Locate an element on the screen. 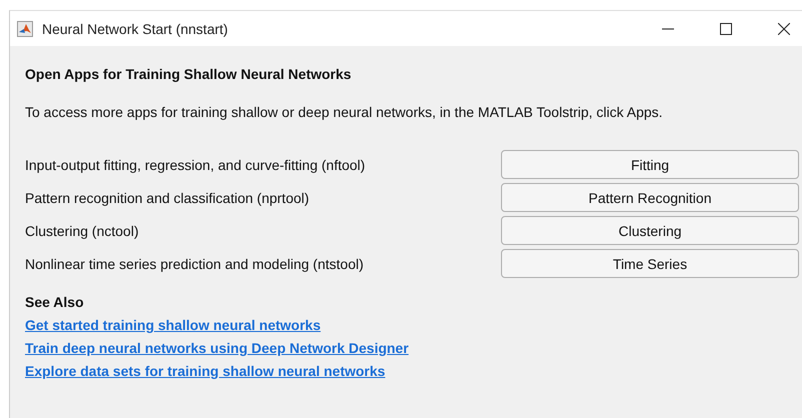 The width and height of the screenshot is (802, 418). doc-link: Get started training shallow neural networks is located at coordinates (173, 325).